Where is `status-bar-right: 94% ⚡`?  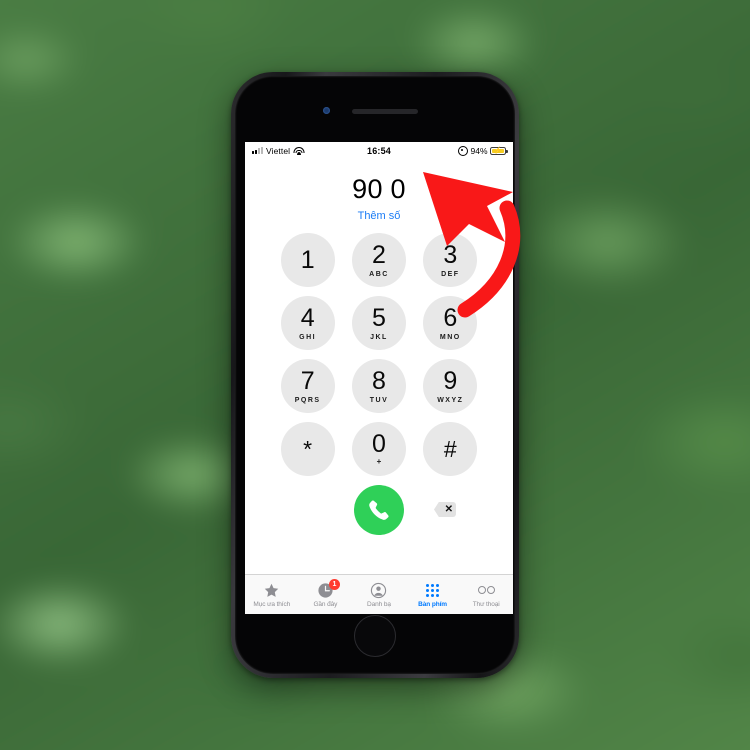 status-bar-right: 94% ⚡ is located at coordinates (482, 150).